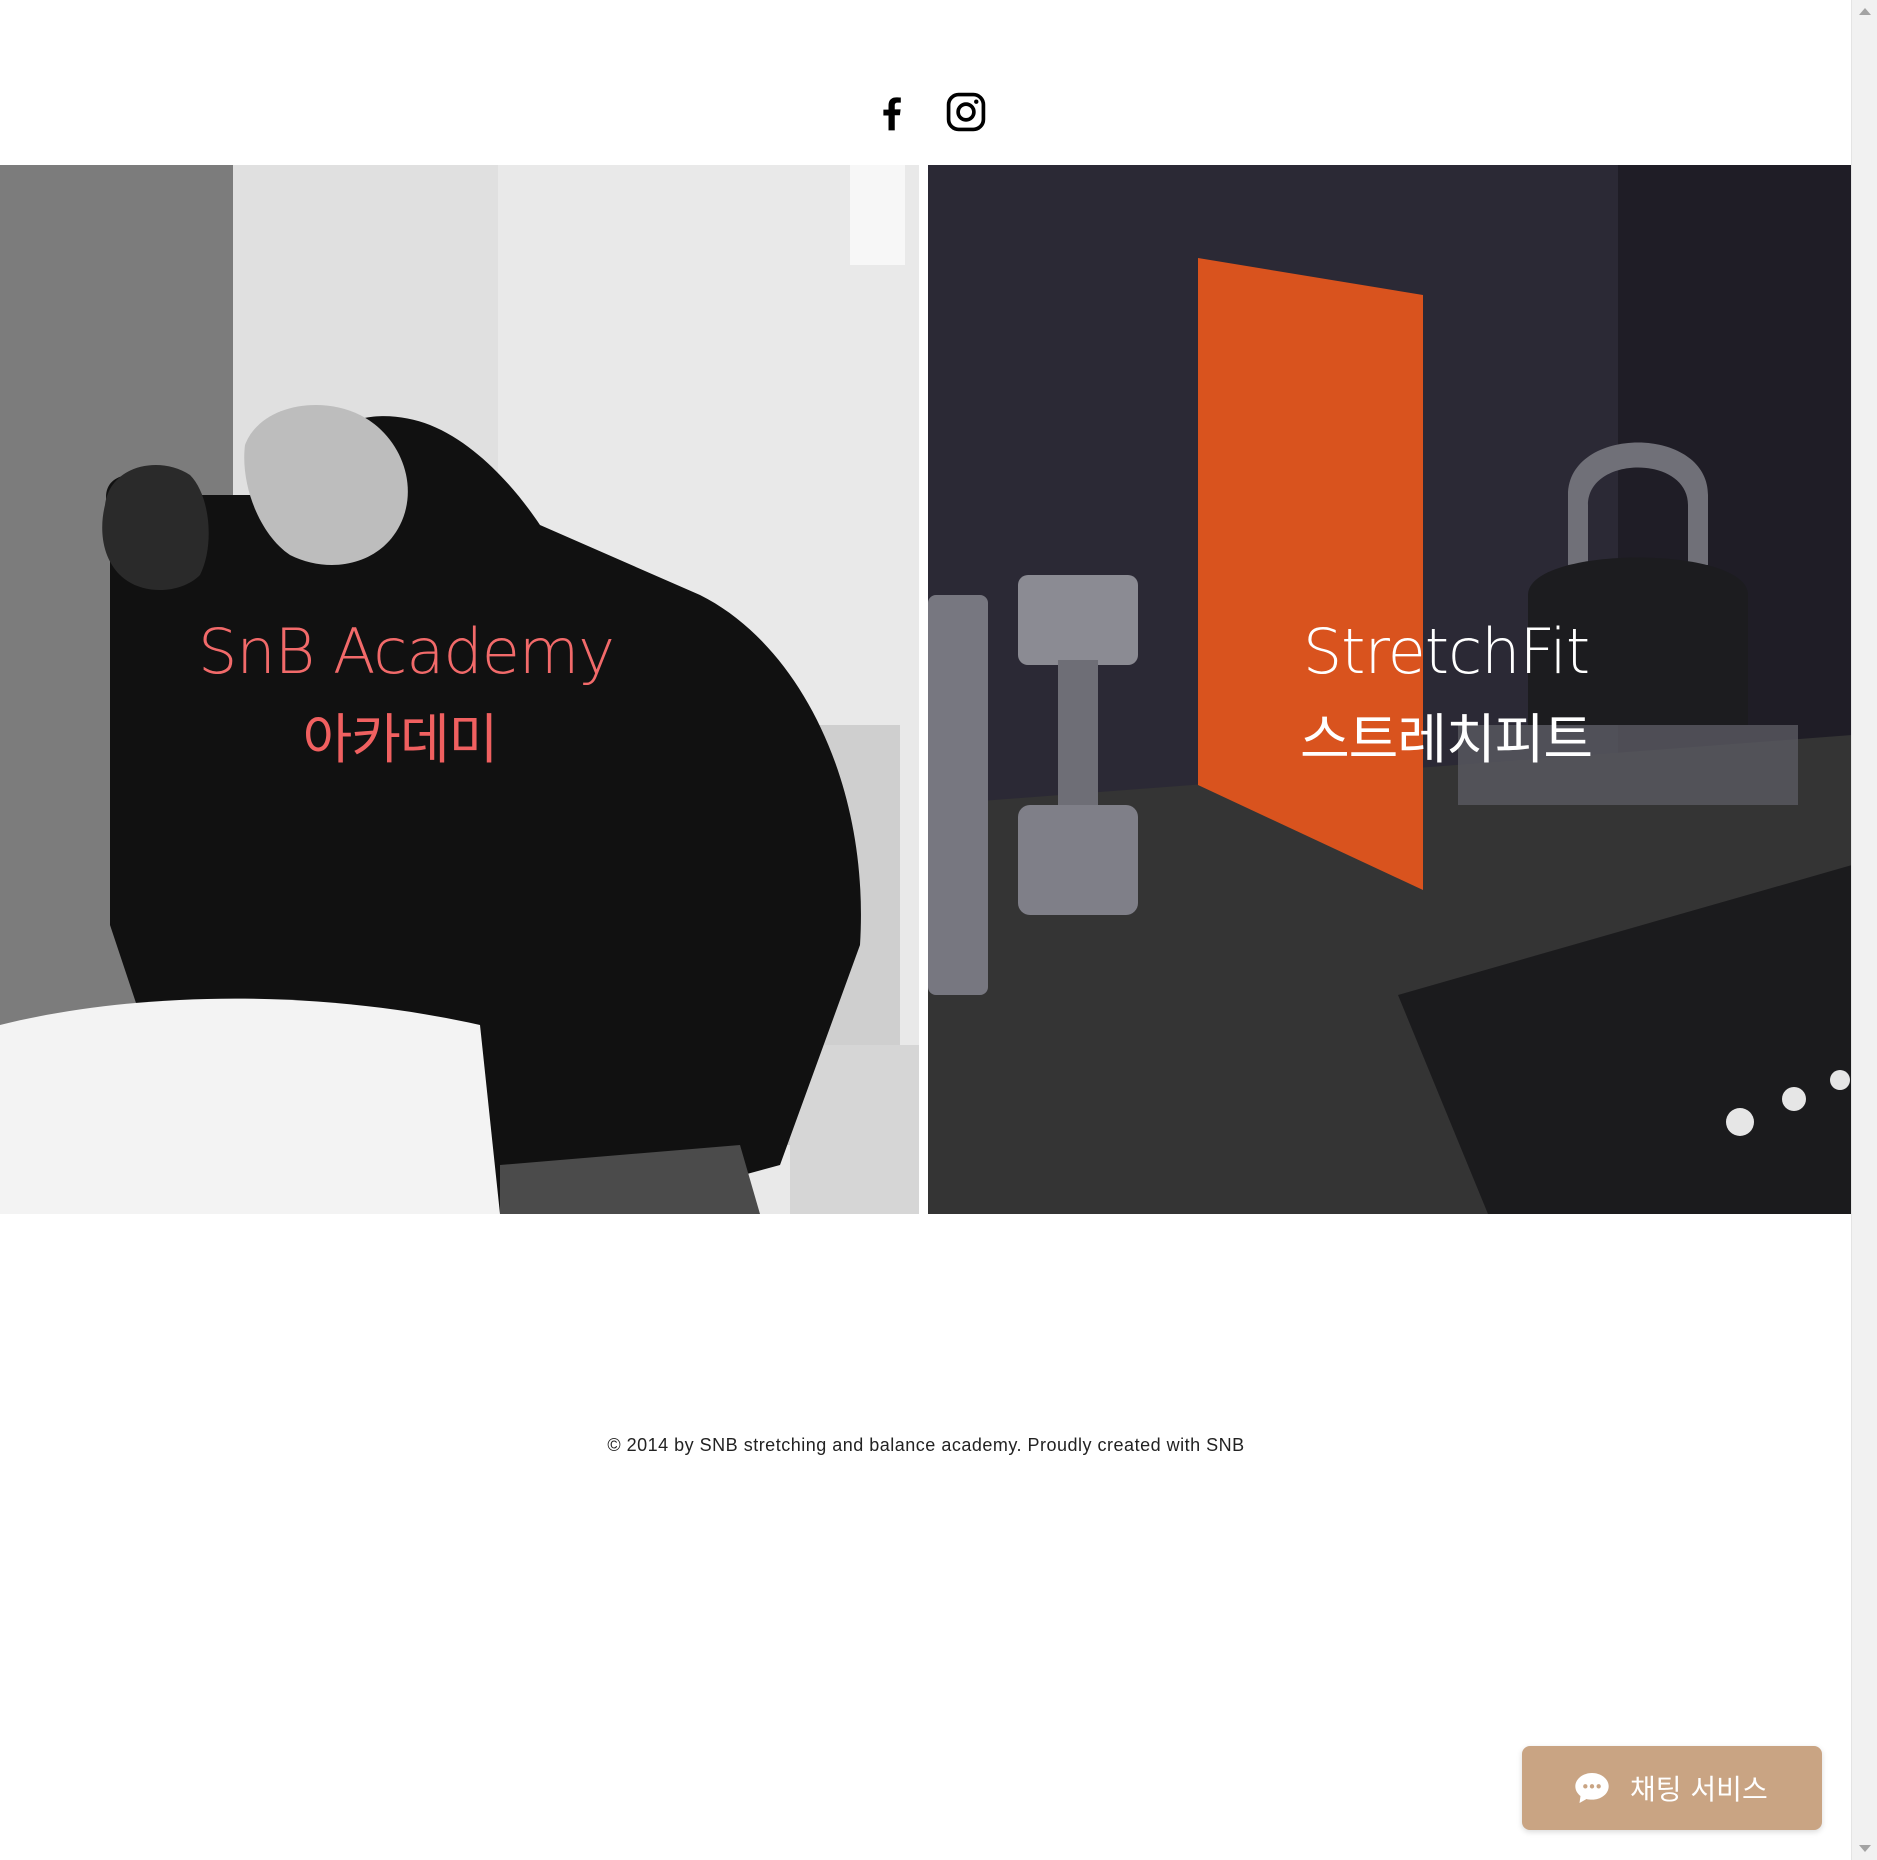 The width and height of the screenshot is (1877, 1860). What do you see at coordinates (406, 651) in the screenshot?
I see `academy-title-en: SnB Academy` at bounding box center [406, 651].